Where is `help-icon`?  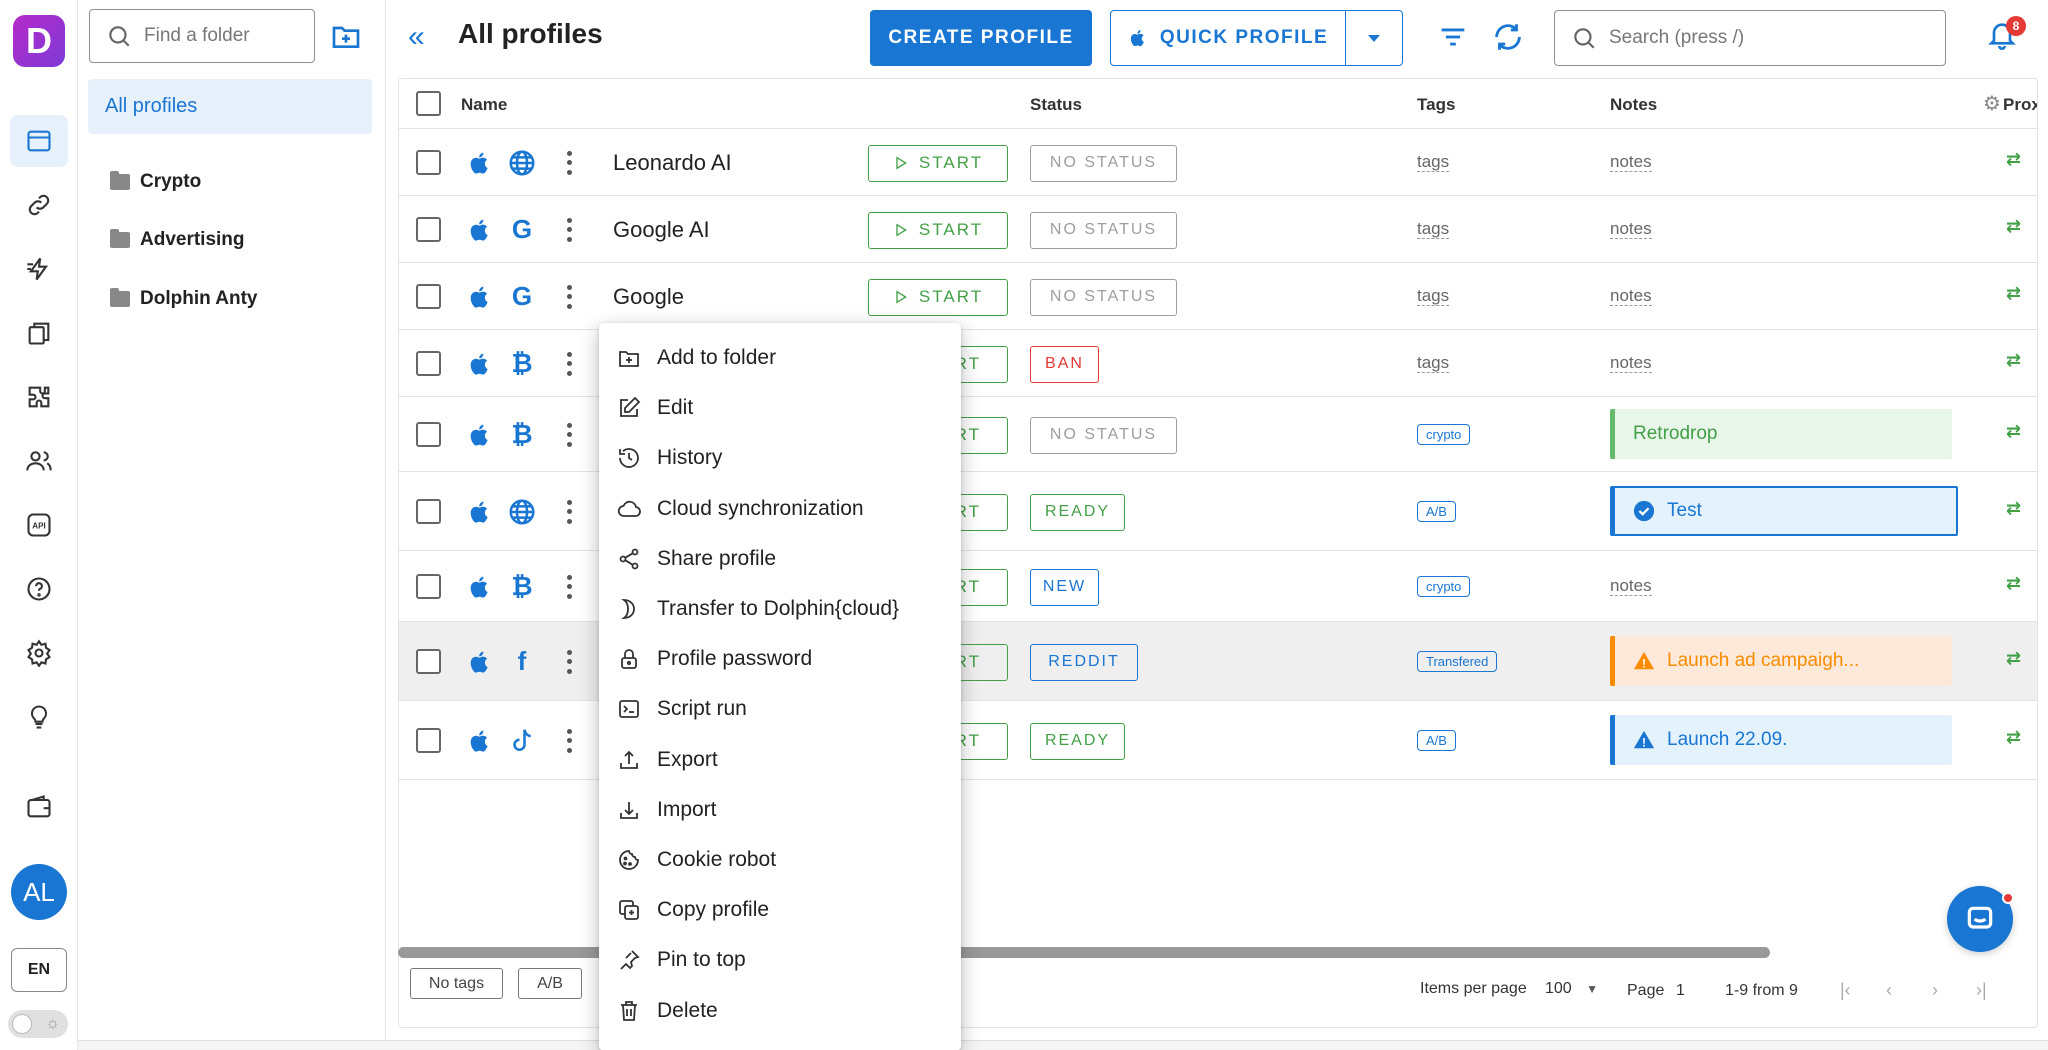
help-icon is located at coordinates (39, 589).